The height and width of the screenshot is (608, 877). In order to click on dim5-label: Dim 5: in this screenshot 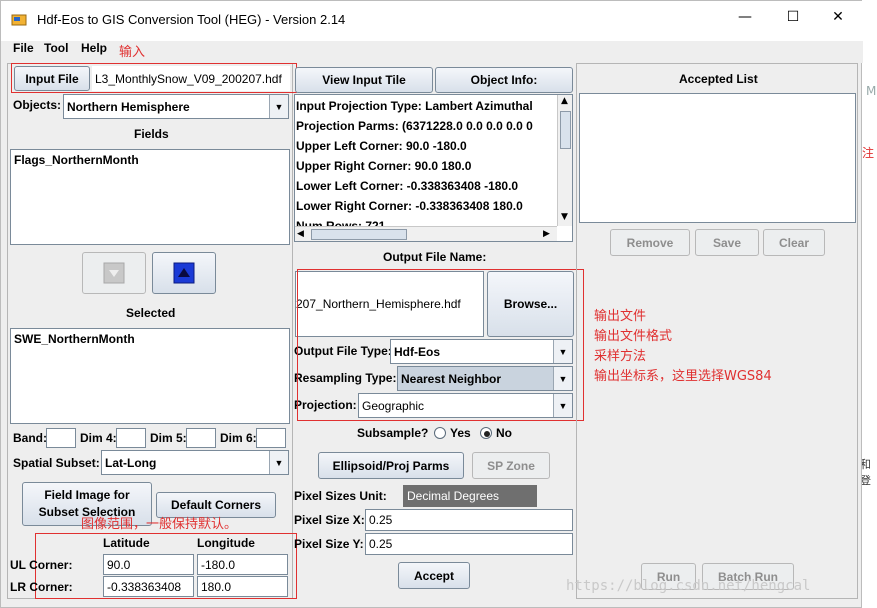, I will do `click(168, 438)`.